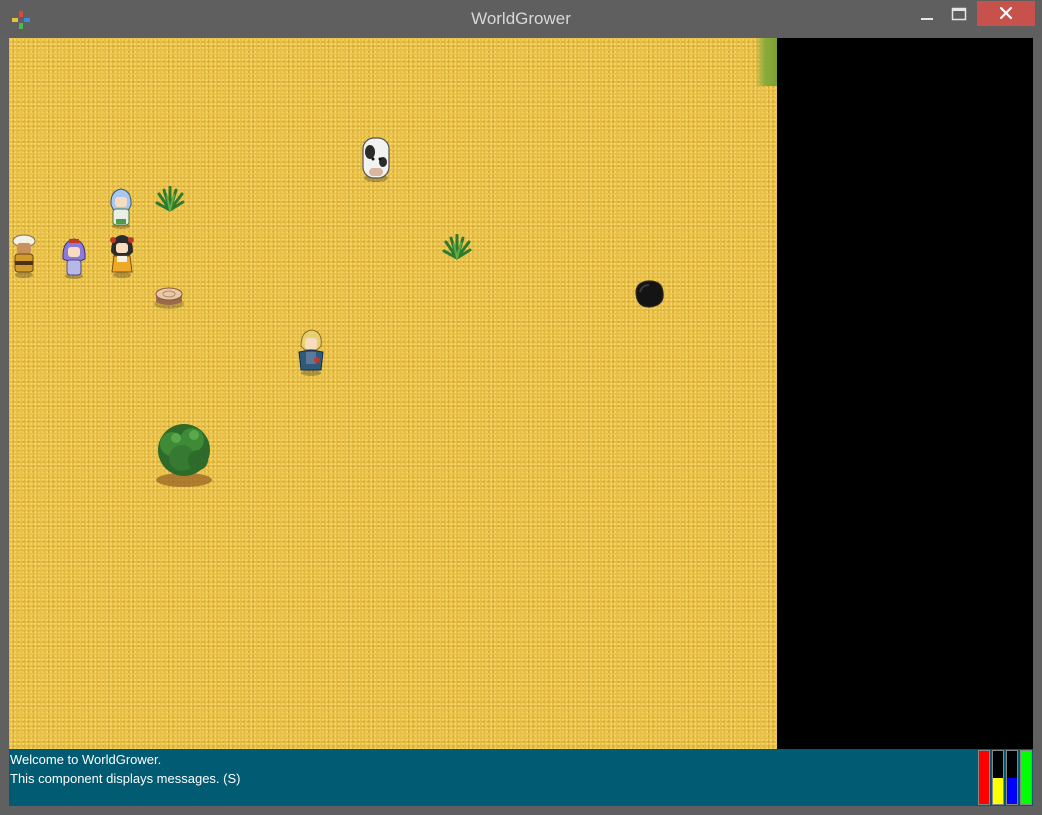 This screenshot has height=815, width=1042. I want to click on grass-edge, so click(766, 62).